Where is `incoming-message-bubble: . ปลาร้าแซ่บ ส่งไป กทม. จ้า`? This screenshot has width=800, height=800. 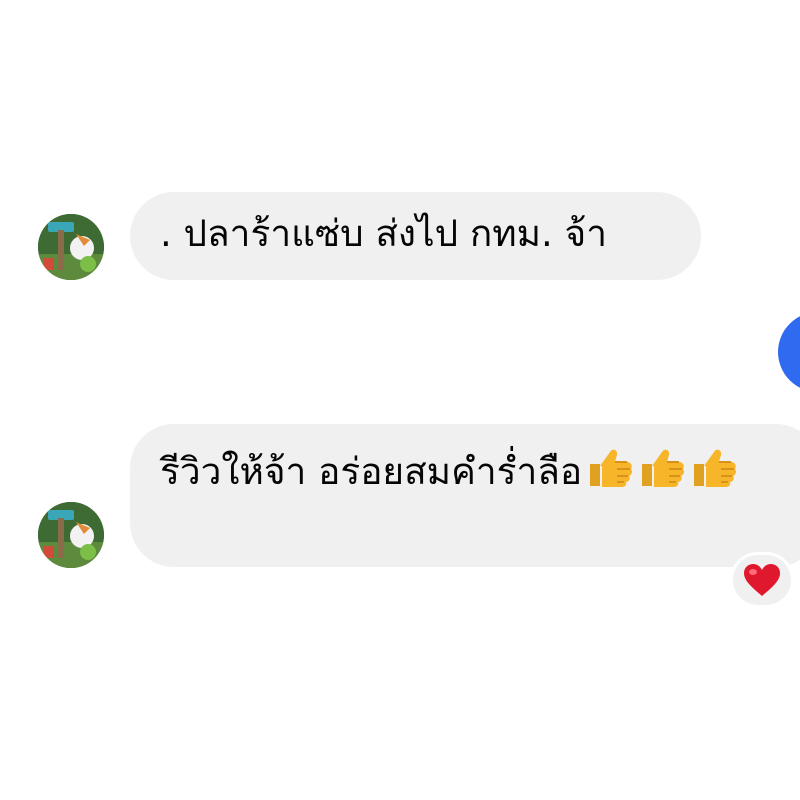 incoming-message-bubble: . ปลาร้าแซ่บ ส่งไป กทม. จ้า is located at coordinates (415, 236).